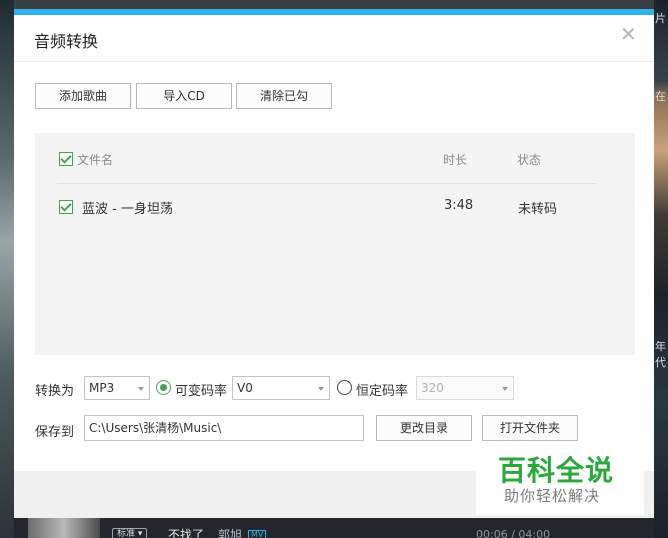  What do you see at coordinates (66, 207) in the screenshot?
I see `row-checkbox` at bounding box center [66, 207].